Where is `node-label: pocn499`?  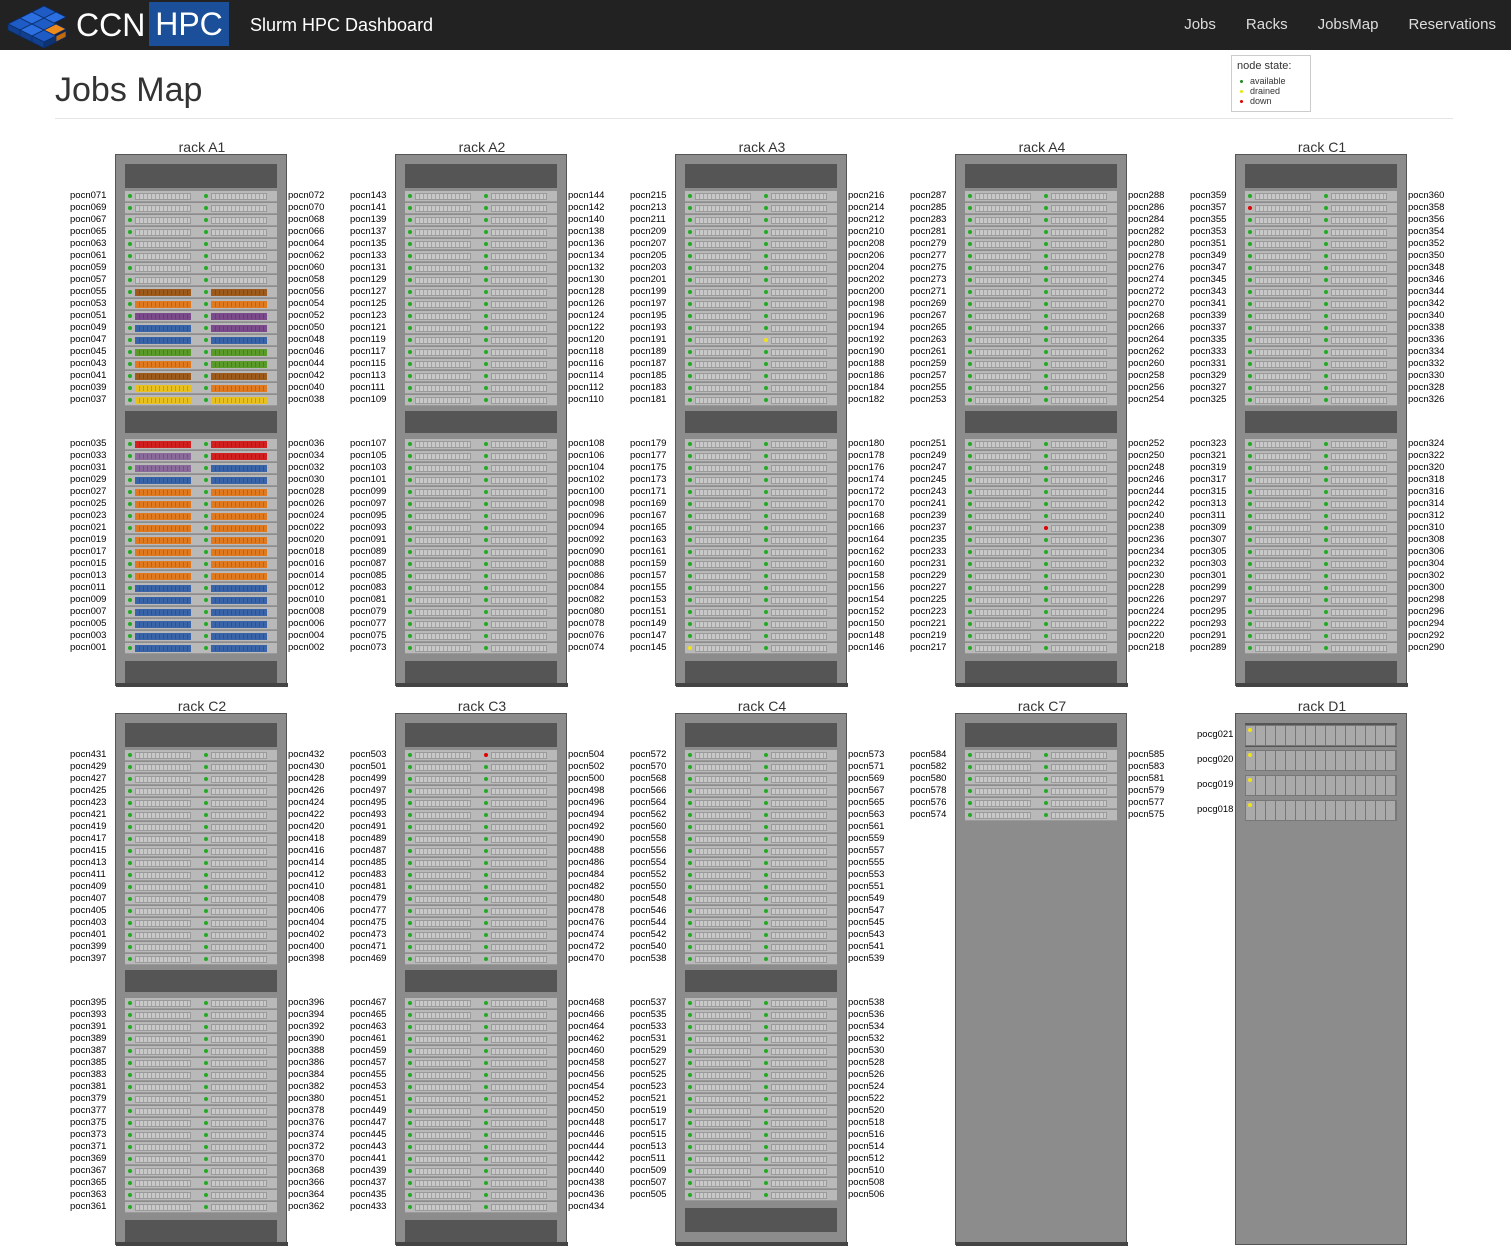 node-label: pocn499 is located at coordinates (368, 778).